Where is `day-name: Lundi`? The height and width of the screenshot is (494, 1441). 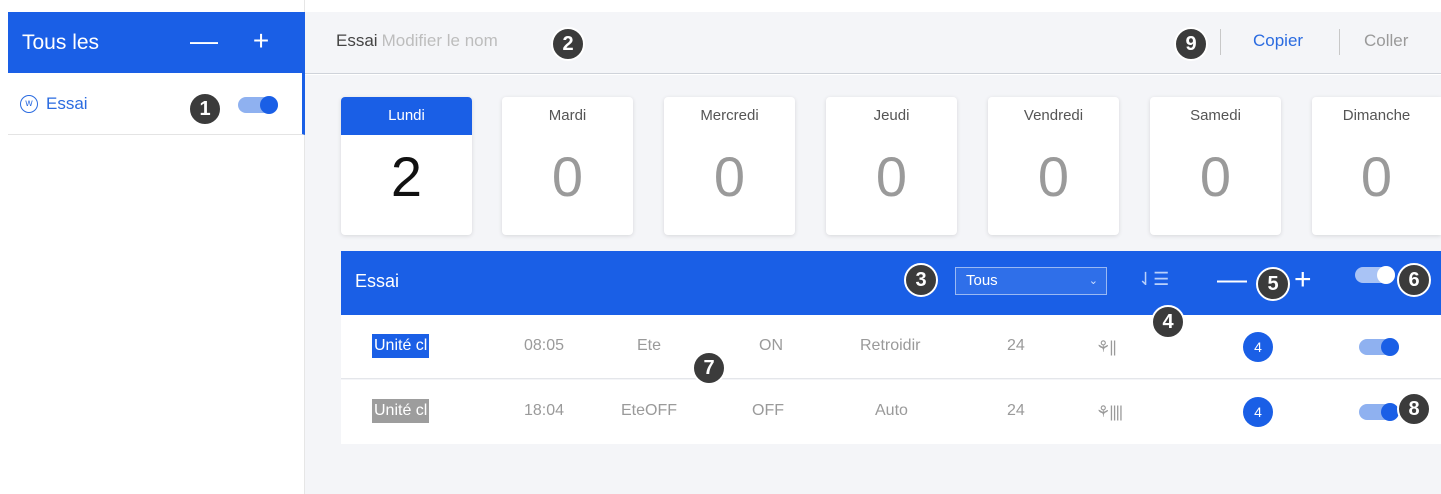 day-name: Lundi is located at coordinates (406, 116).